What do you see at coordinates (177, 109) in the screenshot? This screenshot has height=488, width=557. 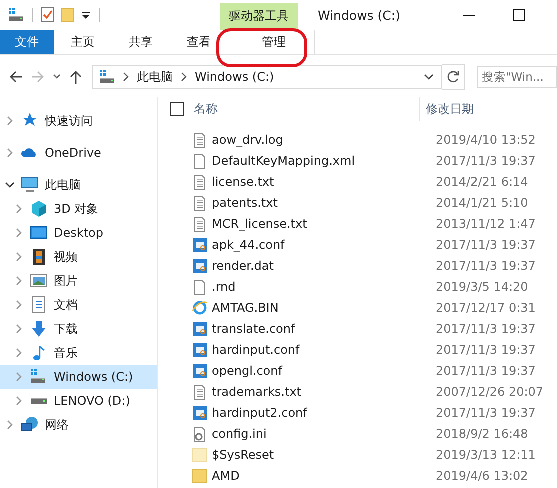 I see `checkbox` at bounding box center [177, 109].